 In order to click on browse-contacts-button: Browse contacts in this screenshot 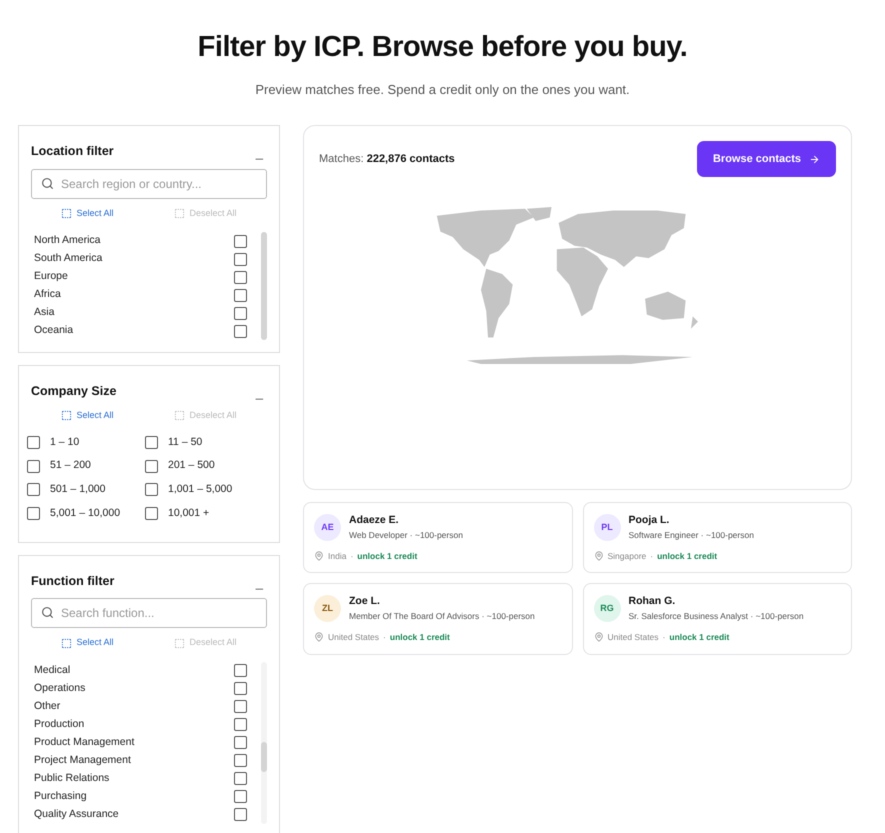, I will do `click(766, 159)`.